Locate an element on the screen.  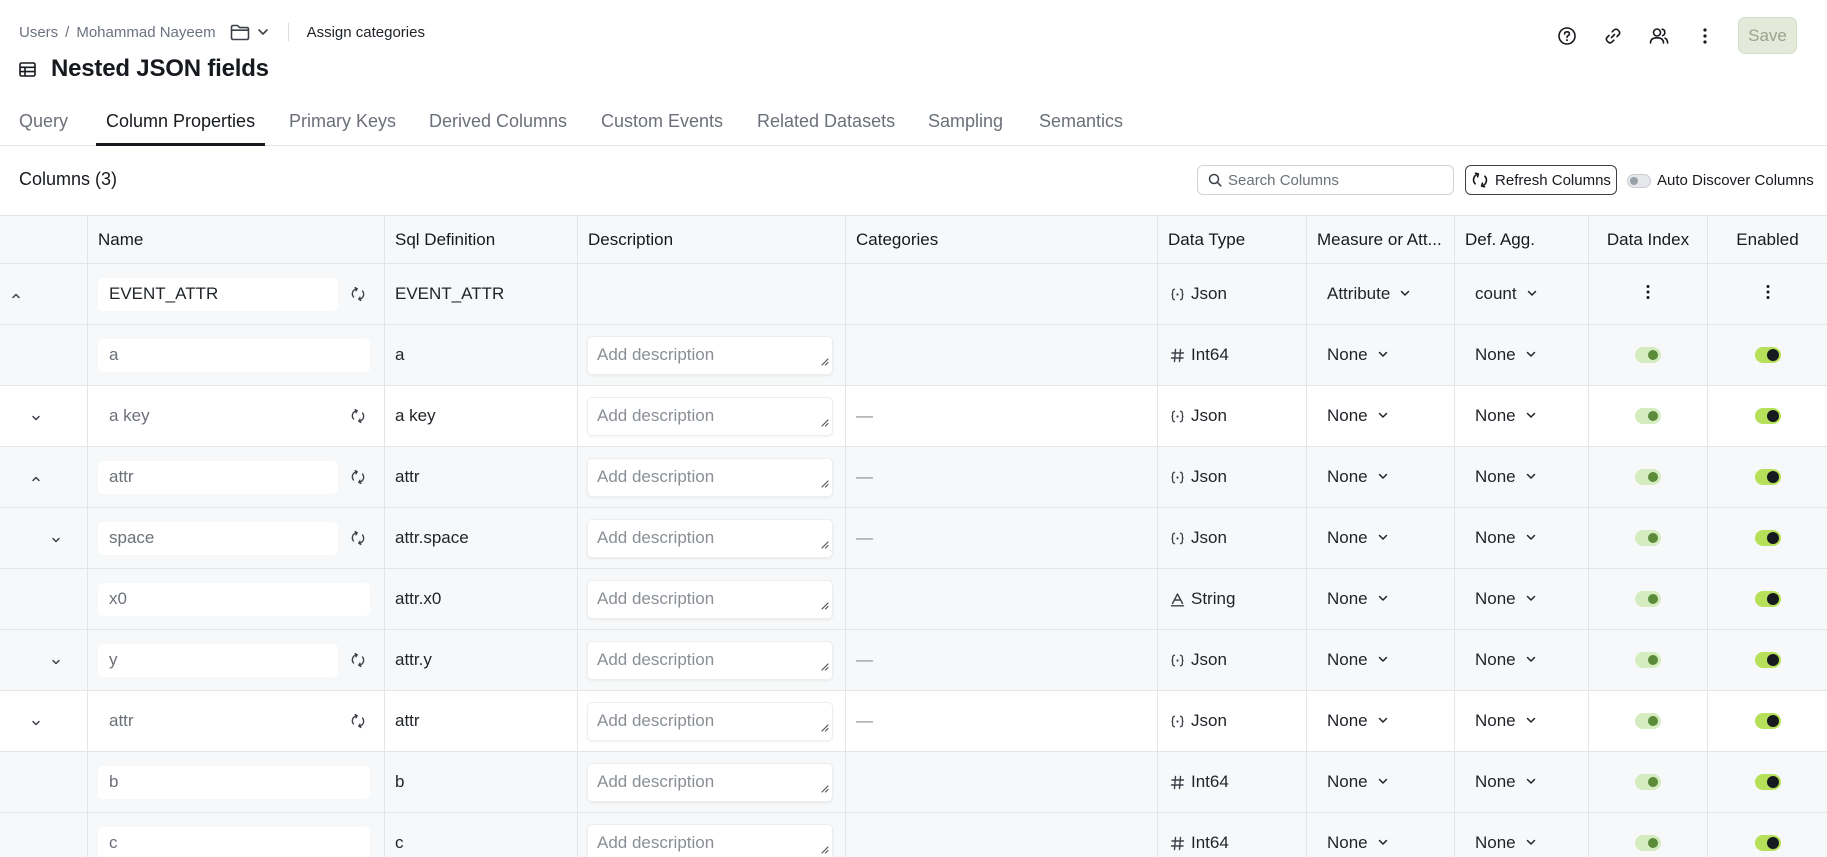
column-name-input: space is located at coordinates (218, 538).